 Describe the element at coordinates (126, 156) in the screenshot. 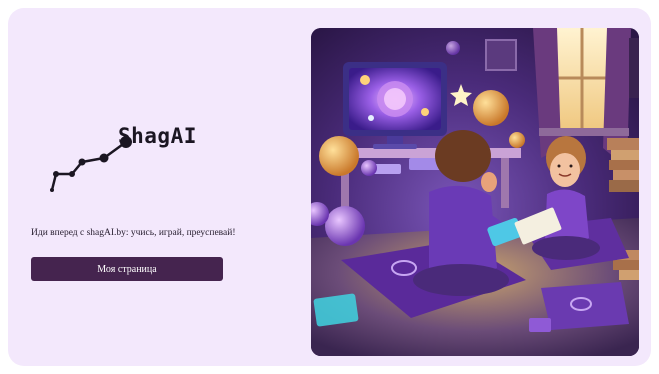

I see `brand-logo: ShagAI` at that location.